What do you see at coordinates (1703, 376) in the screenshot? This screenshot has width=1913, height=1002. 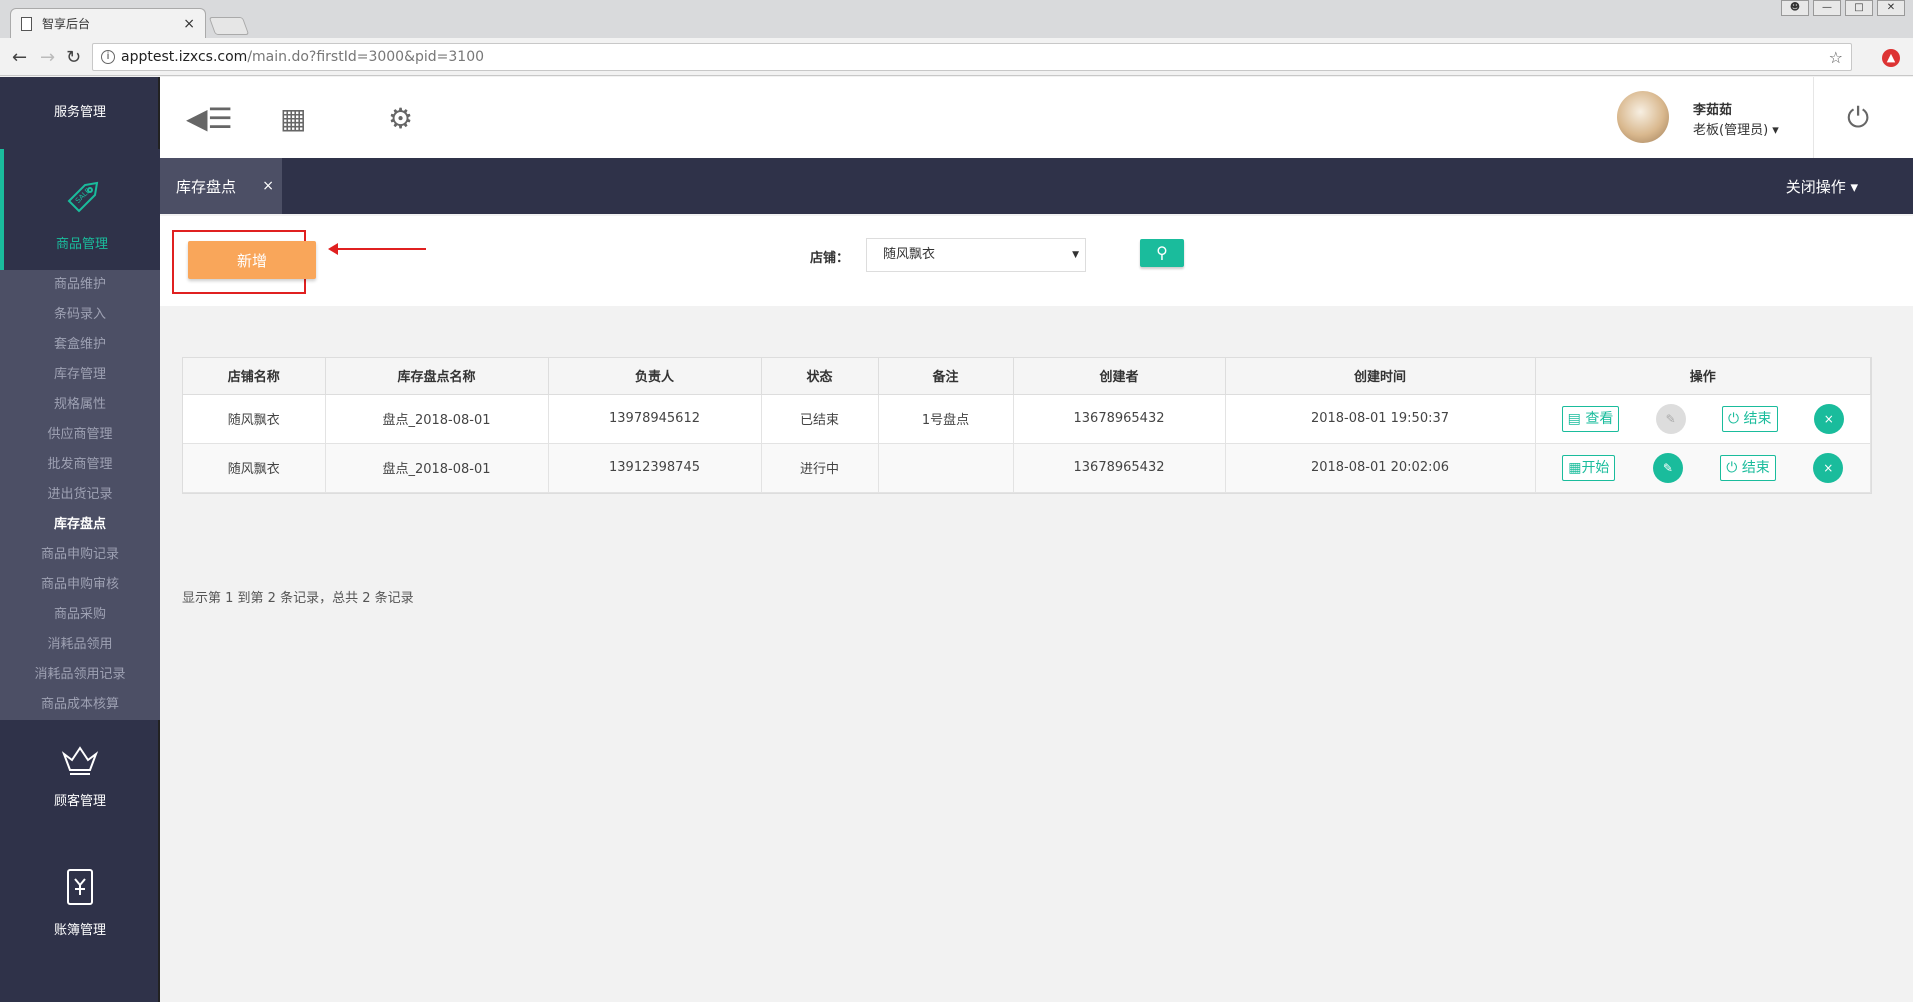 I see `column-header: 操作` at bounding box center [1703, 376].